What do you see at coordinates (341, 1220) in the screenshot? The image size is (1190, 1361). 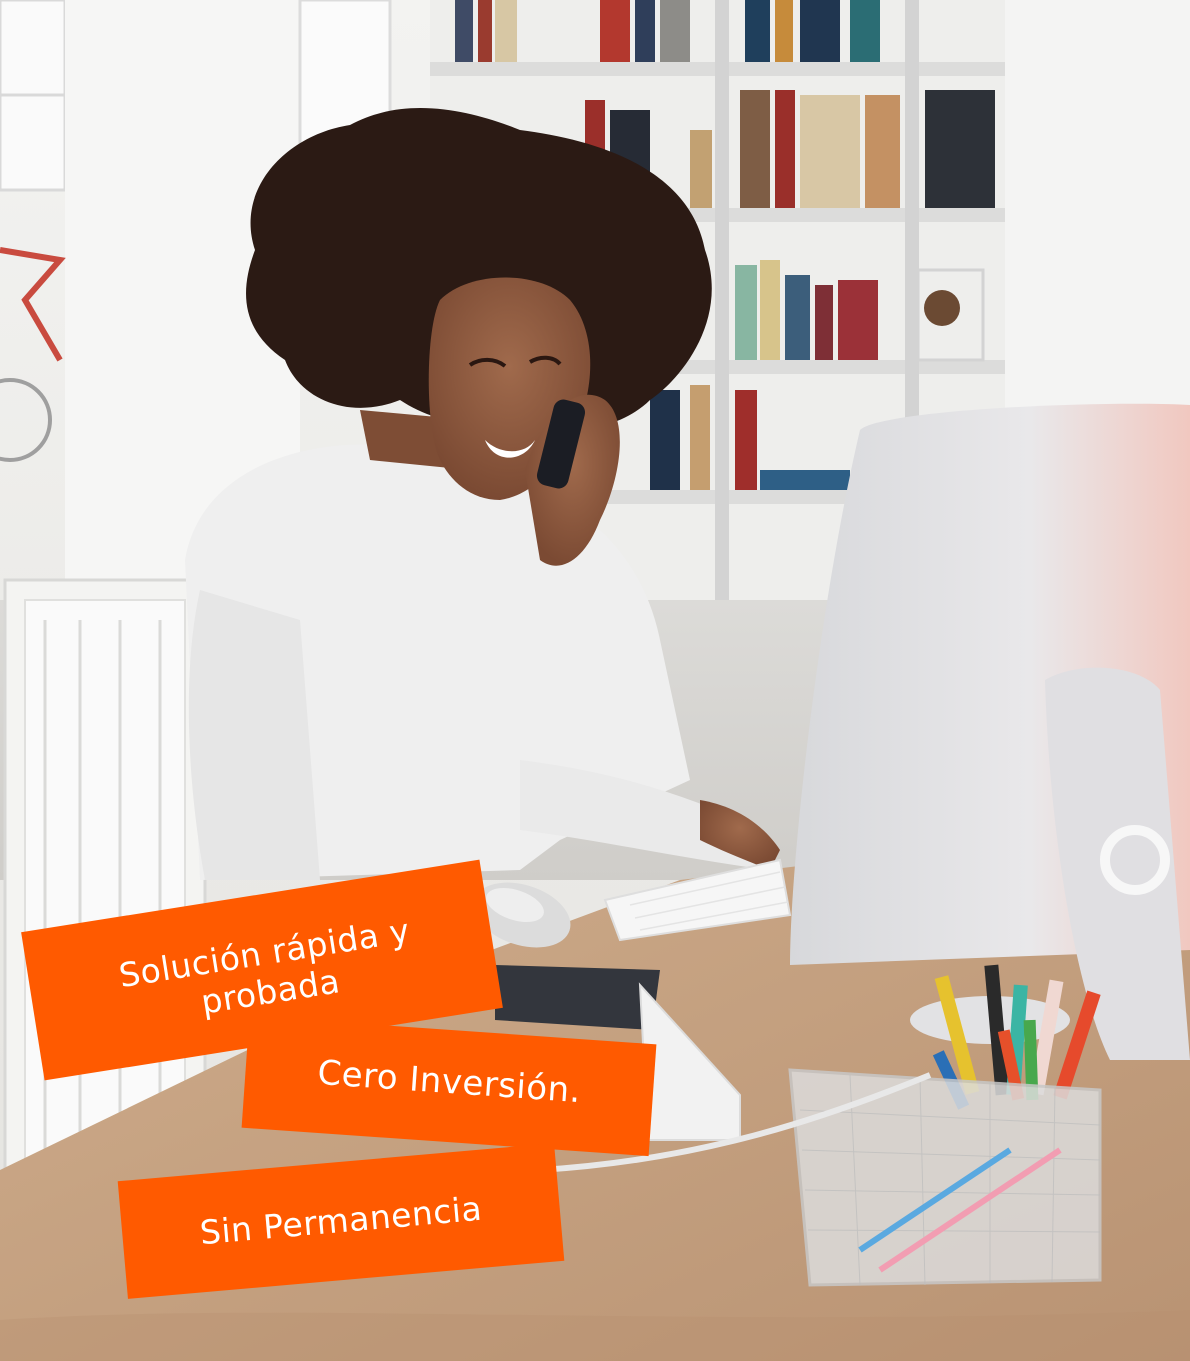 I see `tag-no-commitment-text: Sin Permanencia` at bounding box center [341, 1220].